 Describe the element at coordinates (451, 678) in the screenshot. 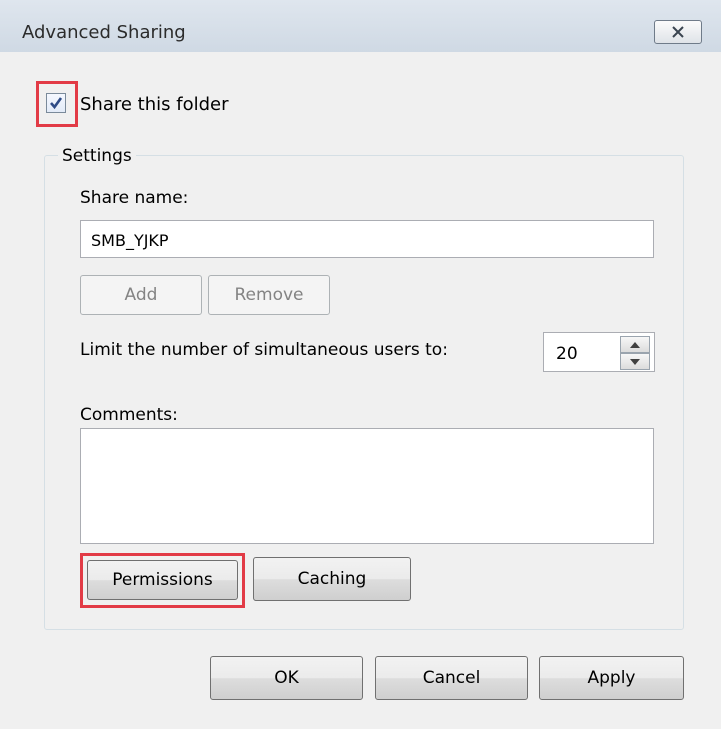

I see `cancel-button: Cancel` at that location.